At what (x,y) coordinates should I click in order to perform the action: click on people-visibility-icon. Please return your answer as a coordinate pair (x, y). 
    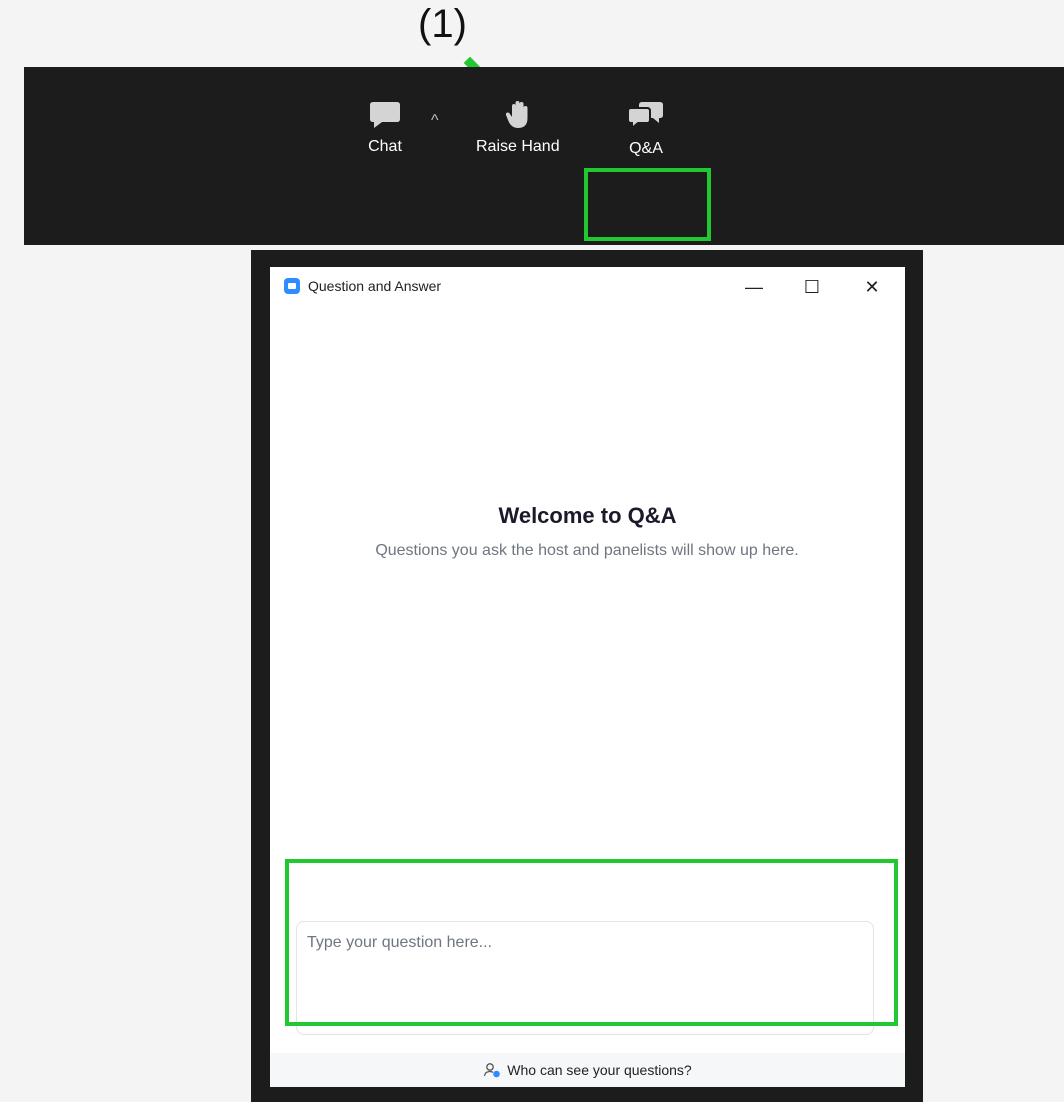
    Looking at the image, I should click on (492, 1070).